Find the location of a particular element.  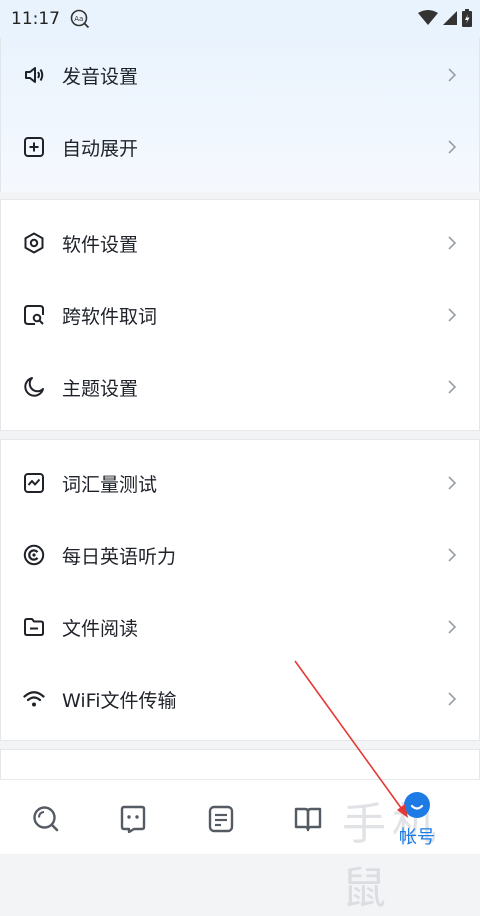

settings-row-label: 发音设置 is located at coordinates (100, 77).